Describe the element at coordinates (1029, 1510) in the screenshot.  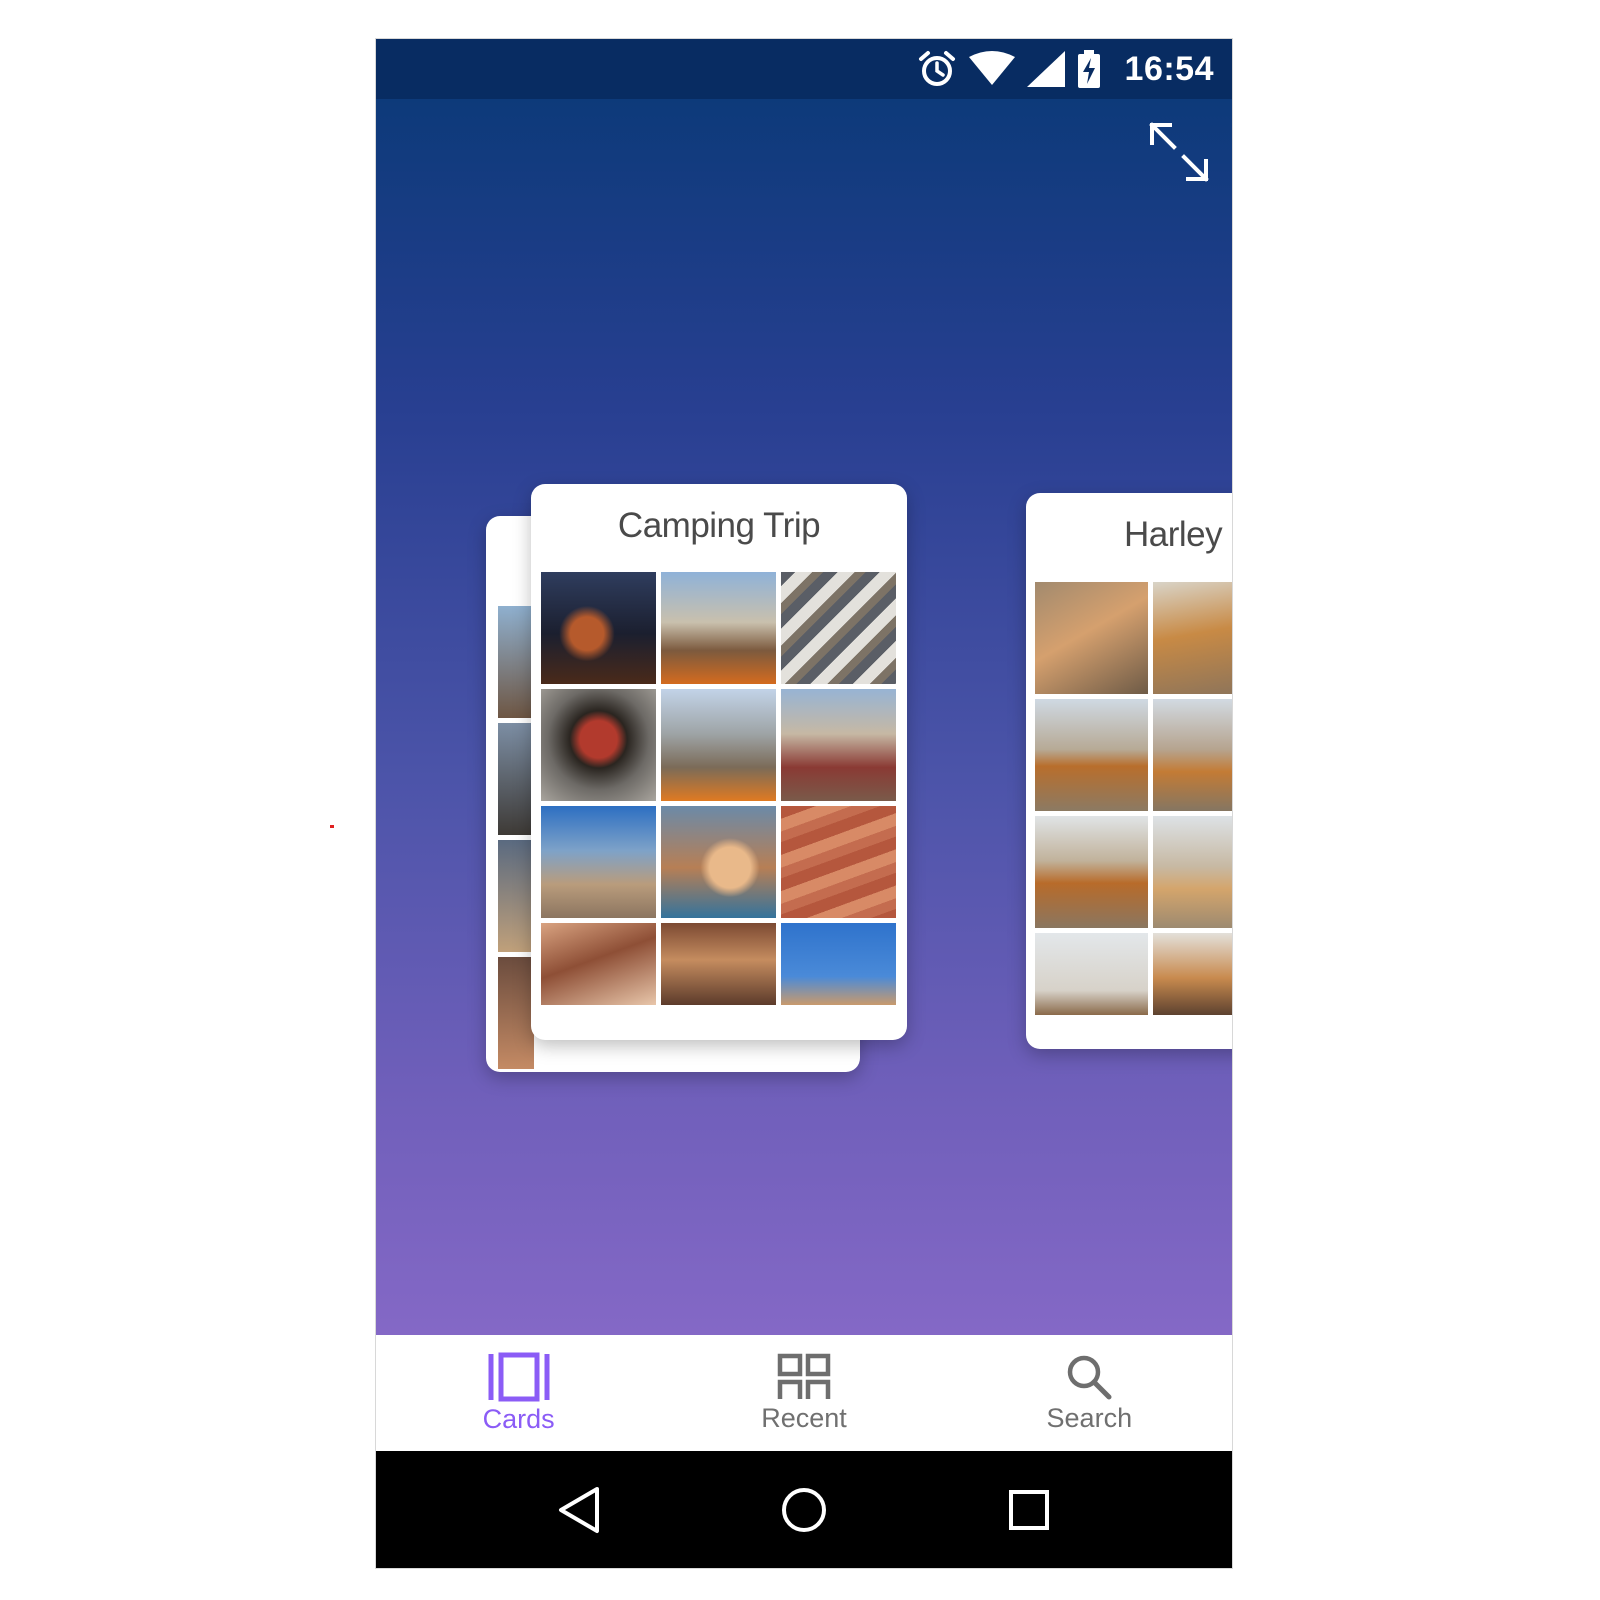
I see `overview-icon` at that location.